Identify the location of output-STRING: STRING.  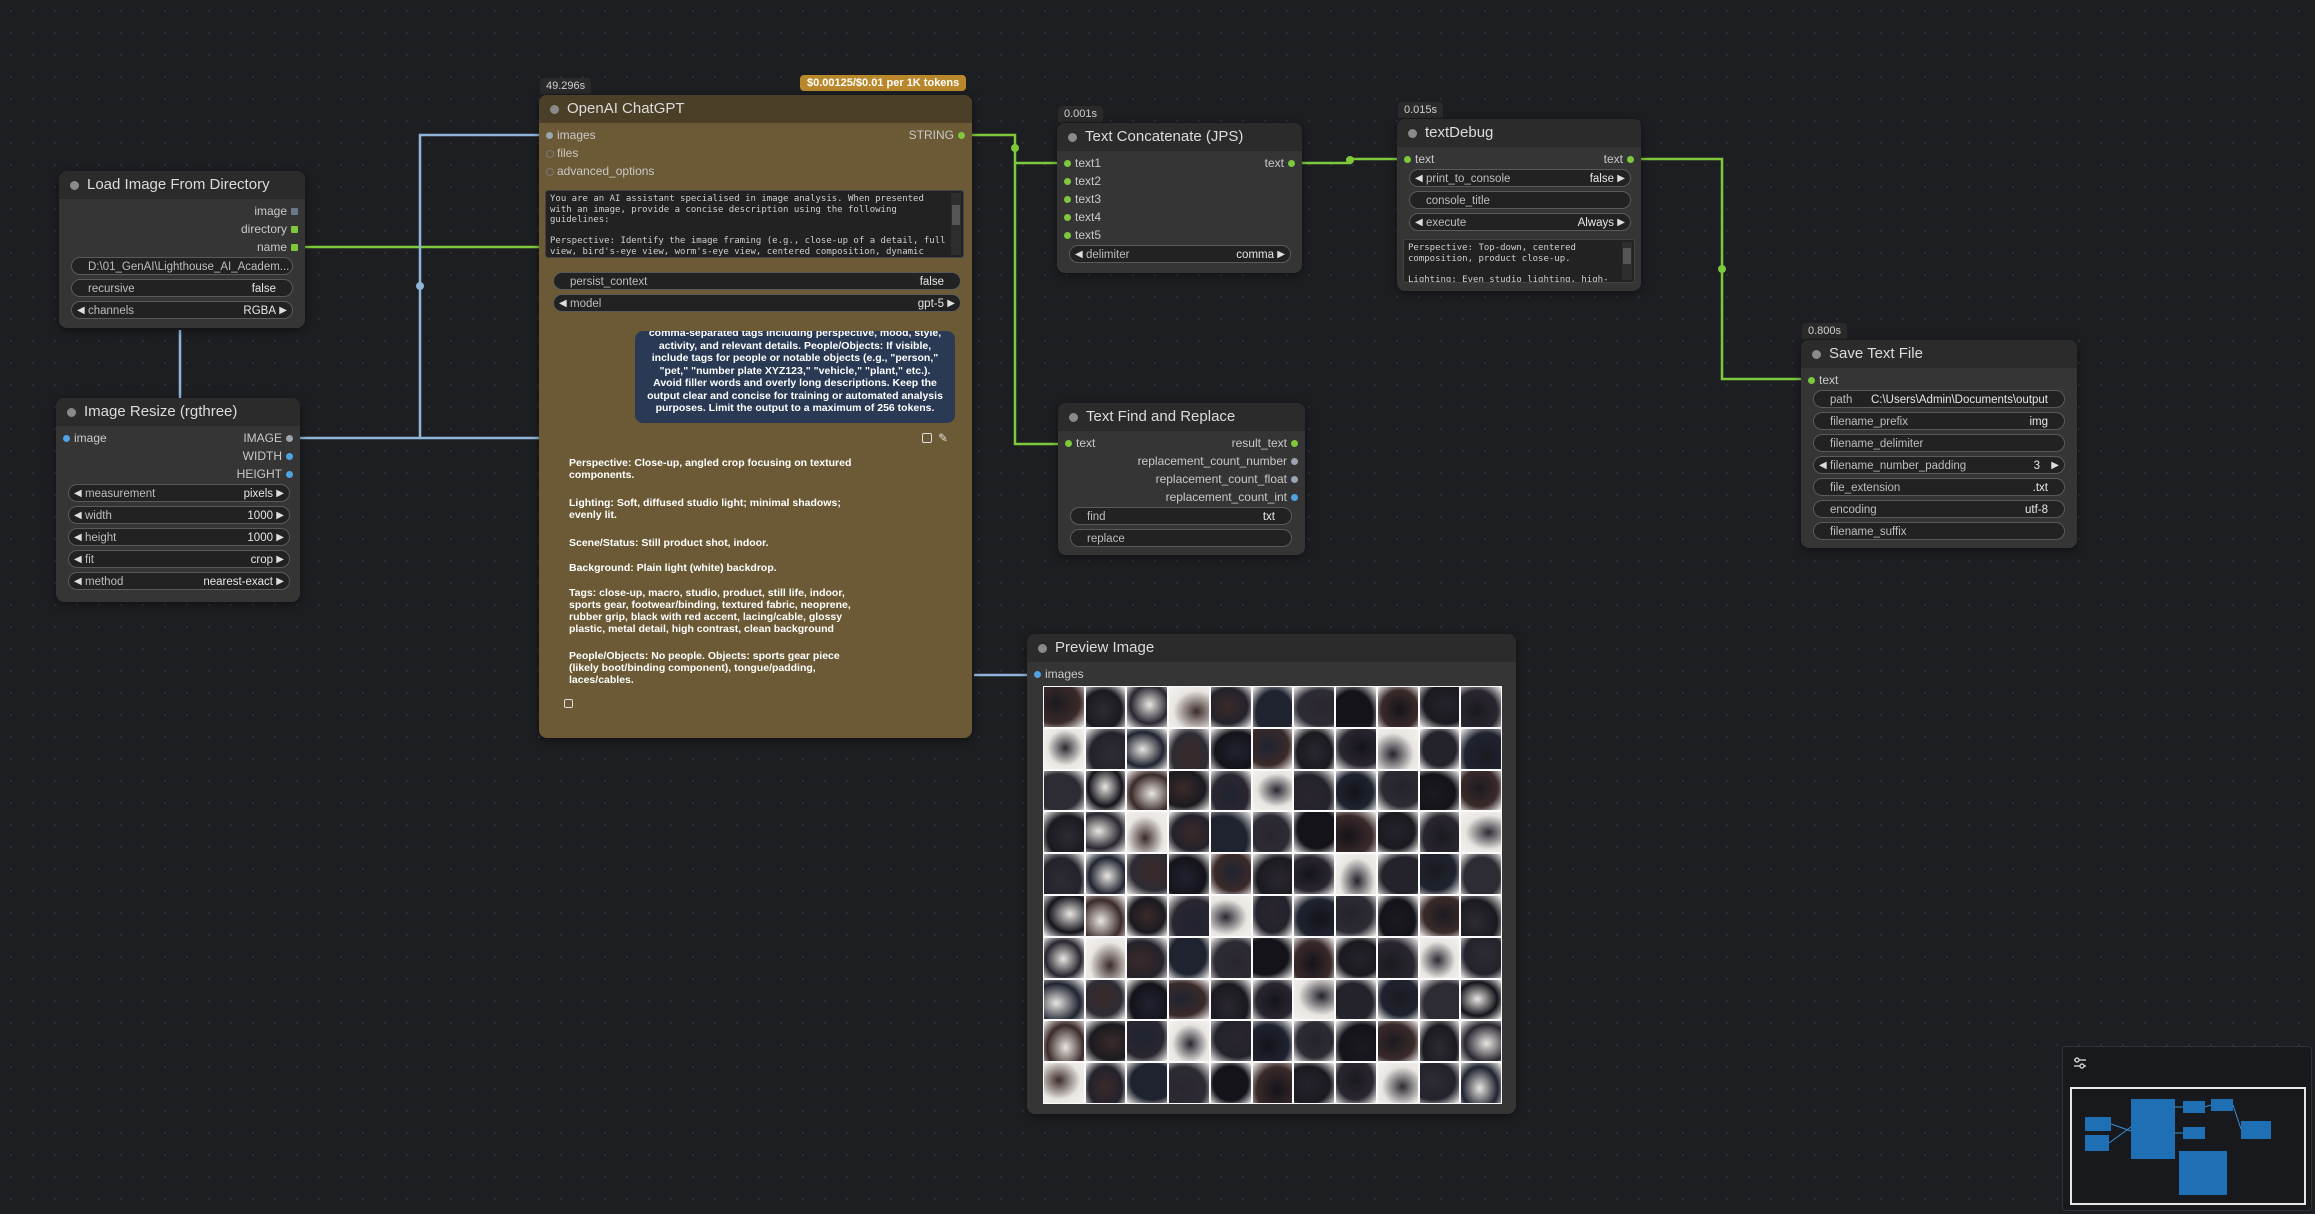
(940, 135).